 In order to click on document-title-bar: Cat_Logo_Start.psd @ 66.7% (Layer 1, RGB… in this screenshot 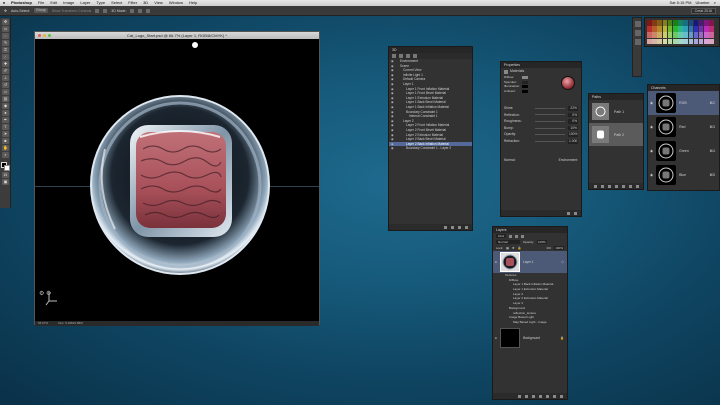, I will do `click(177, 35)`.